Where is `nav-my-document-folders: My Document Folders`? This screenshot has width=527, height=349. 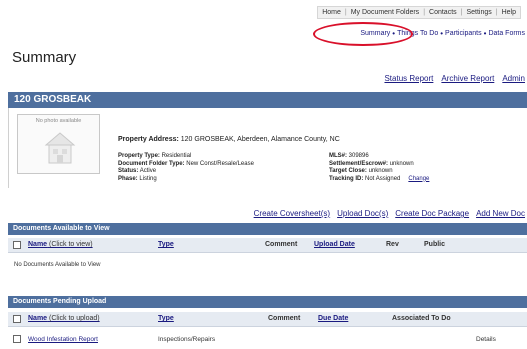 nav-my-document-folders: My Document Folders is located at coordinates (385, 12).